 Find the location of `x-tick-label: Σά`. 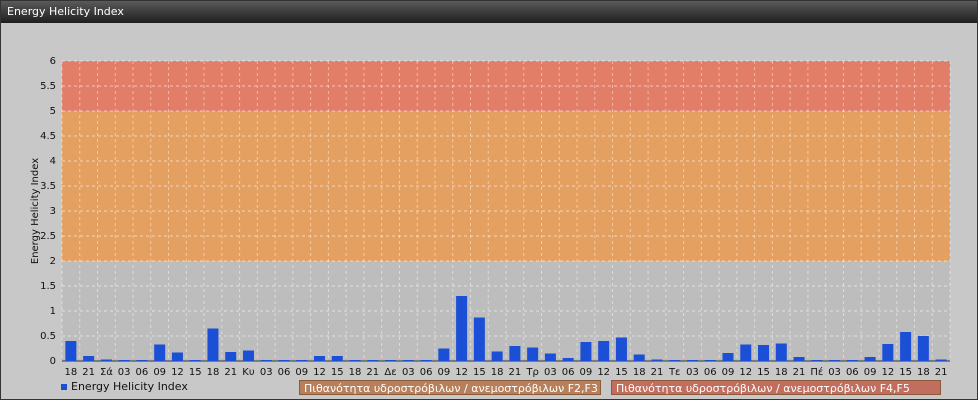

x-tick-label: Σά is located at coordinates (106, 372).